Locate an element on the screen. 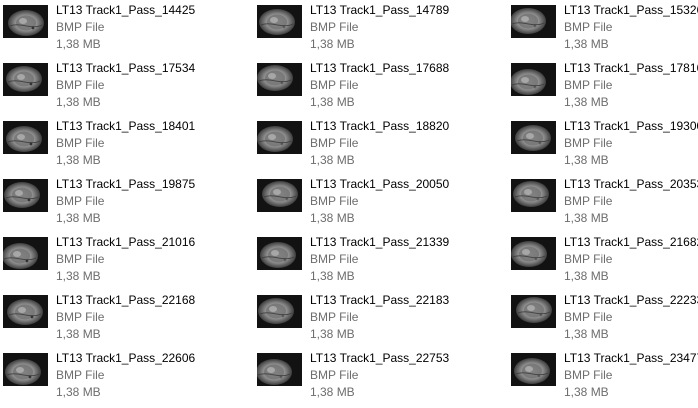  file-name: LT13 Track1_Pass_20353 is located at coordinates (631, 184).